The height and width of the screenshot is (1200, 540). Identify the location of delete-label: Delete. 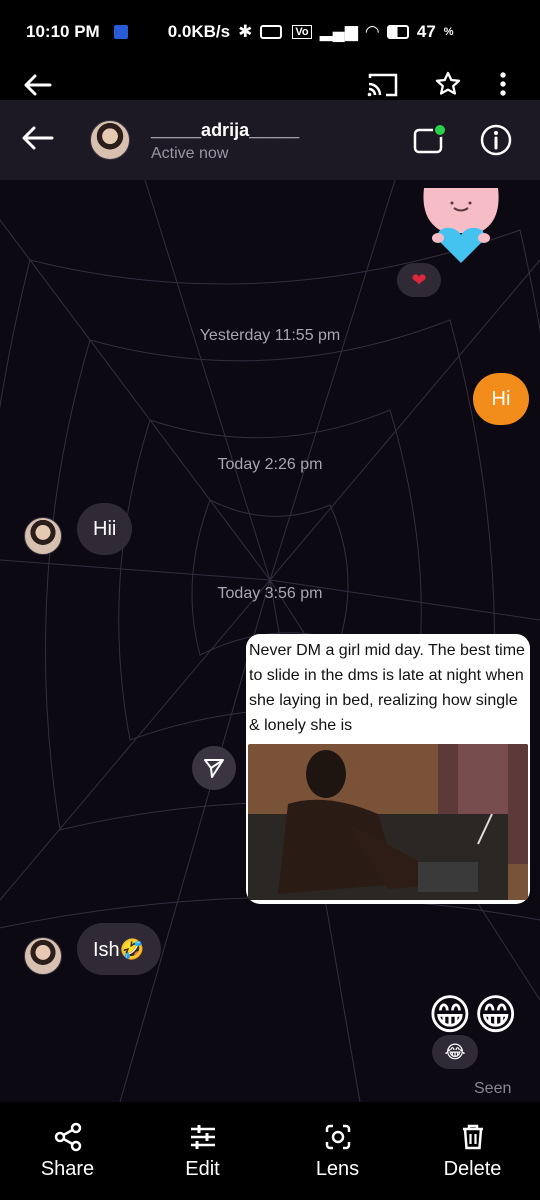
(472, 1168).